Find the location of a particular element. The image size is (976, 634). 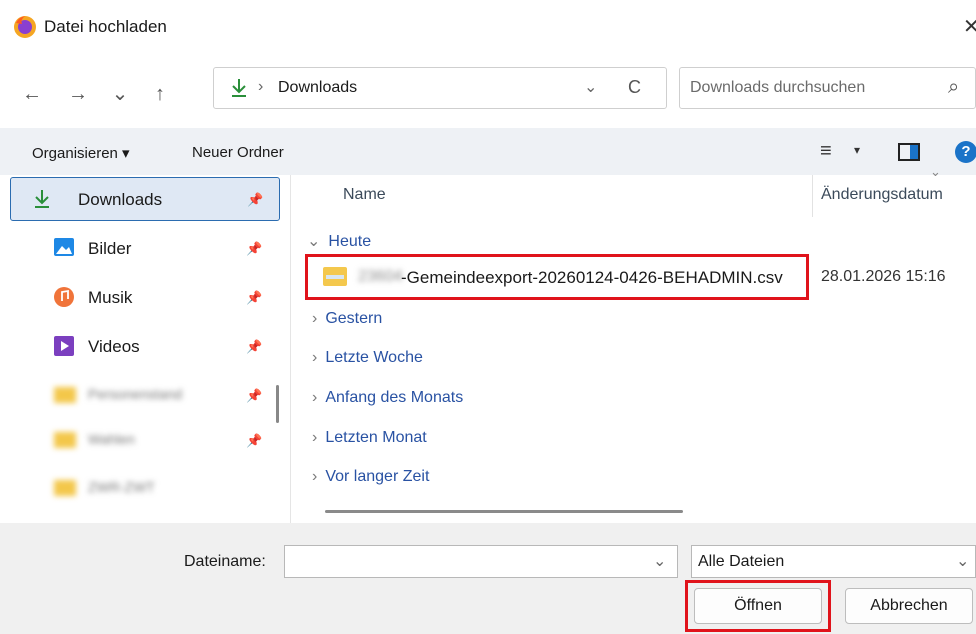

sort-indicator-icon: ⌄ is located at coordinates (935, 171).